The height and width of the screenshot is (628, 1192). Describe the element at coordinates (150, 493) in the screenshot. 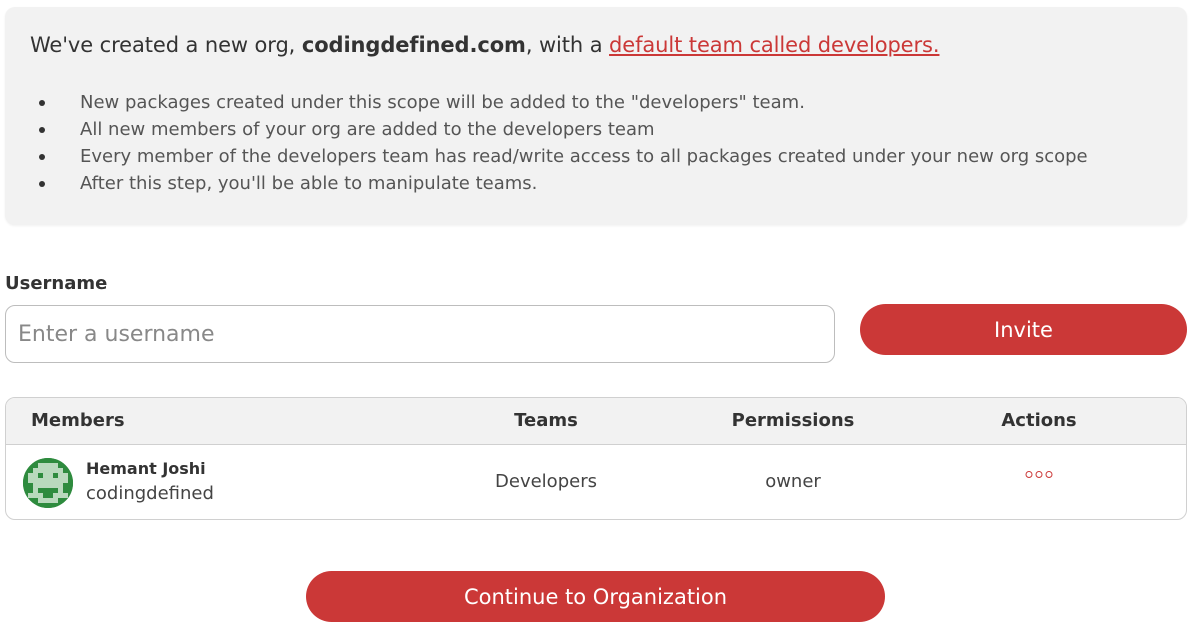

I see `member-username: codingdefined` at that location.